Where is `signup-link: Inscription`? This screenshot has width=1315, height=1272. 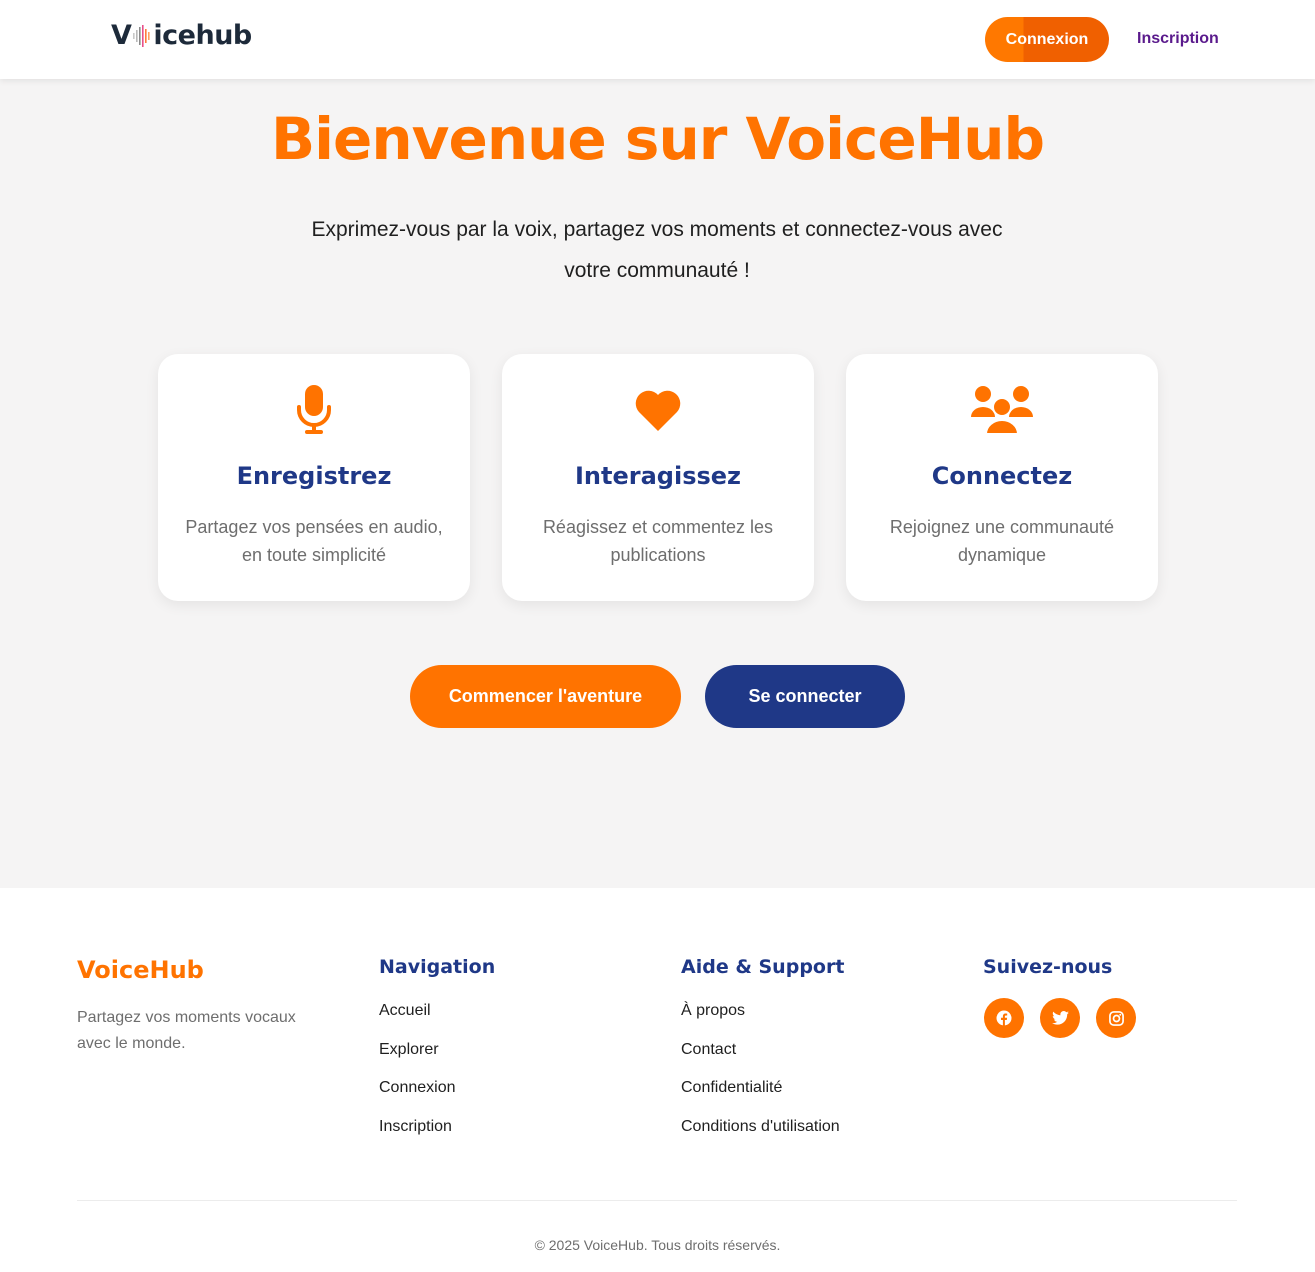 signup-link: Inscription is located at coordinates (1178, 39).